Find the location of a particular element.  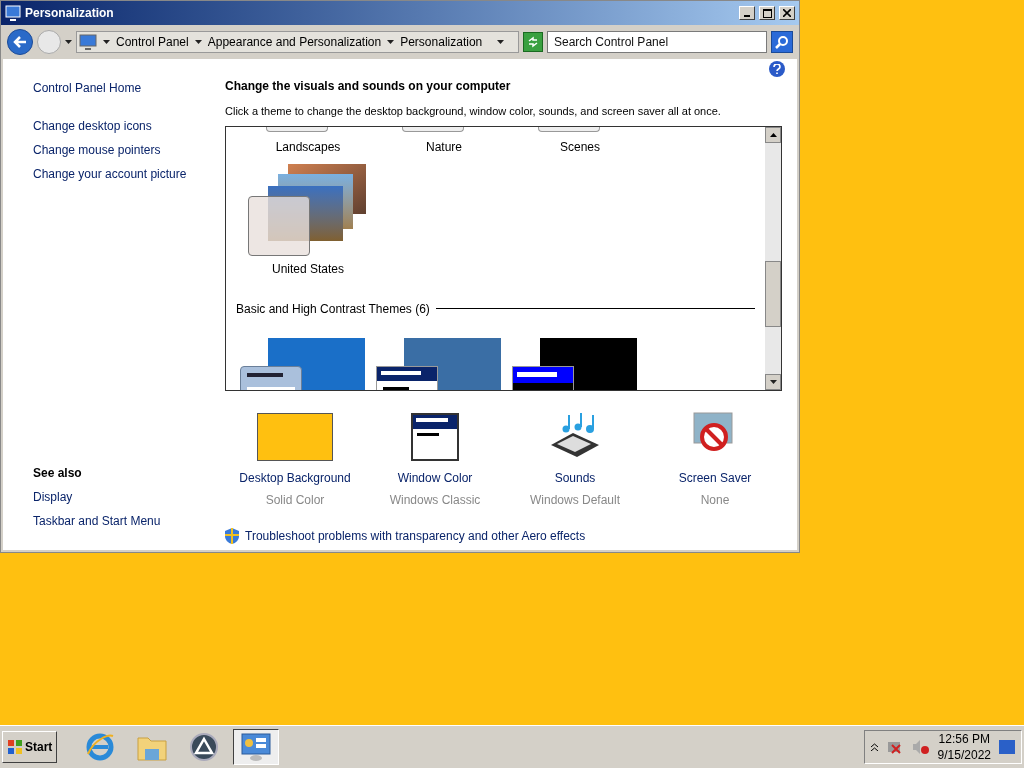

close-icon is located at coordinates (787, 13).